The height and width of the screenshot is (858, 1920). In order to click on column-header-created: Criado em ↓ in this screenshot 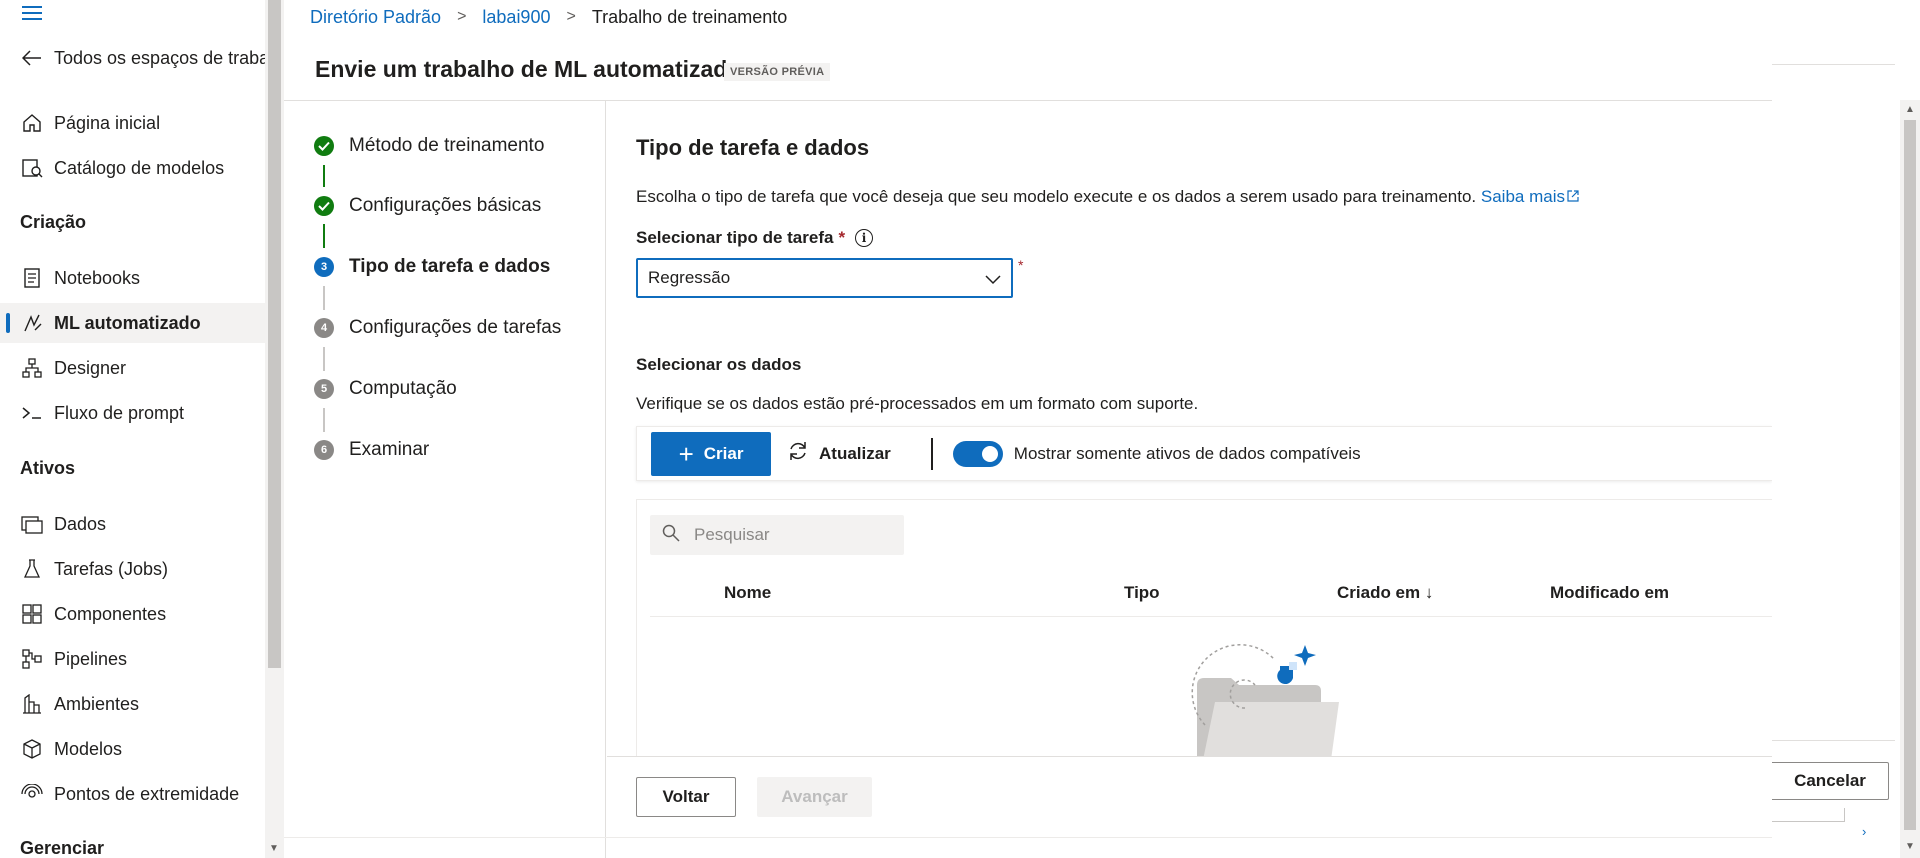, I will do `click(1385, 593)`.